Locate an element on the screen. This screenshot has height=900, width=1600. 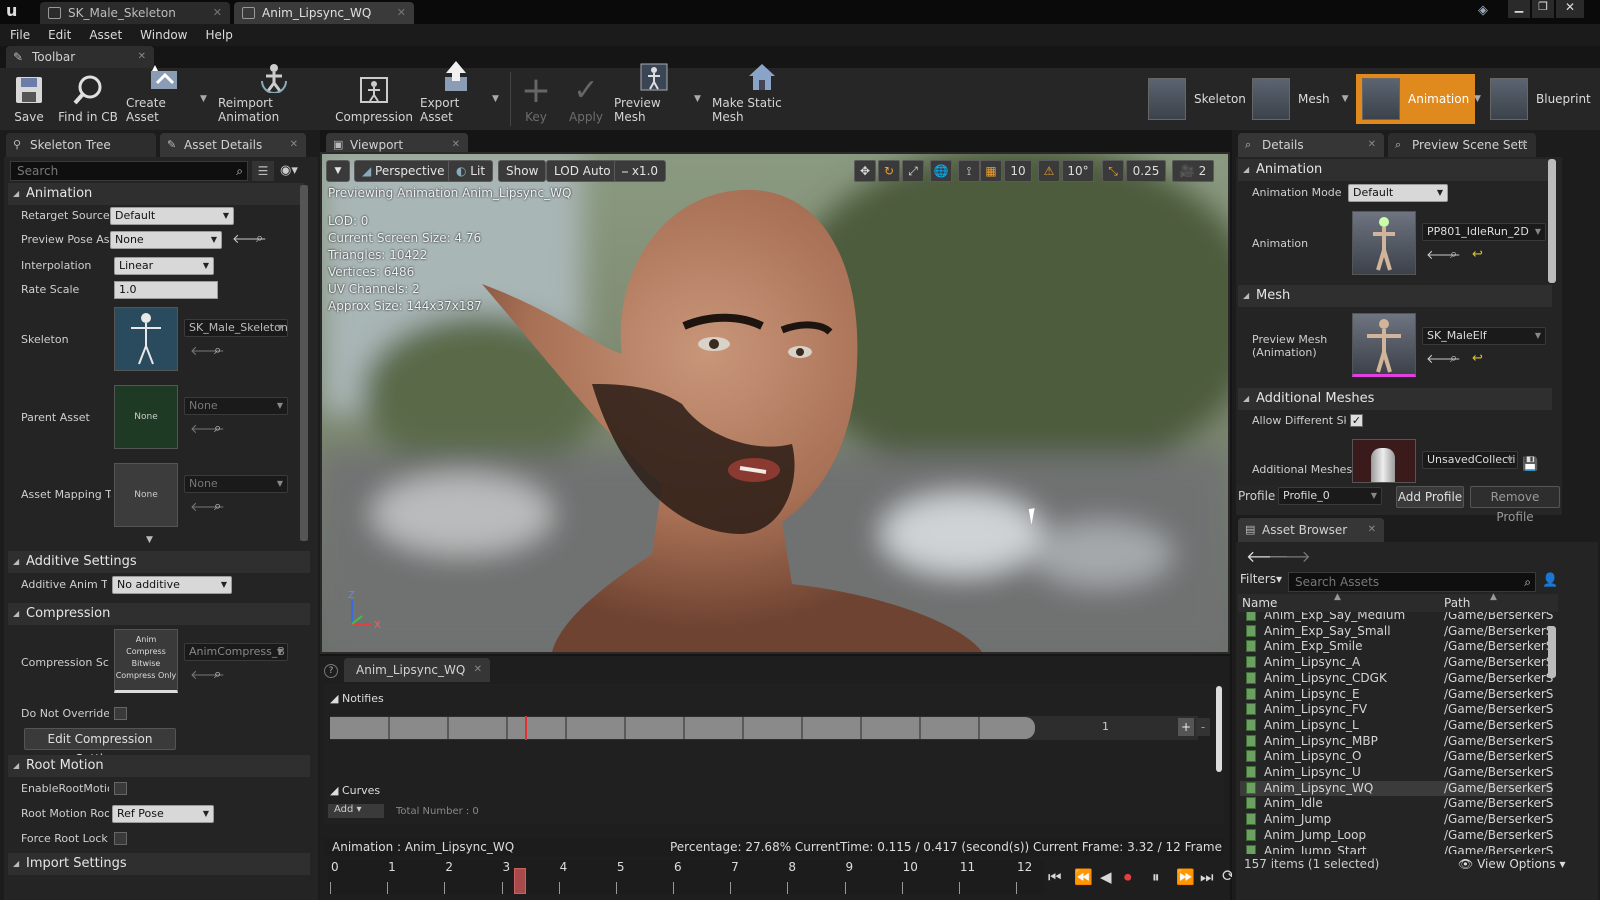
section-additional-meshes: Additional Meshes is located at coordinates (1395, 399).